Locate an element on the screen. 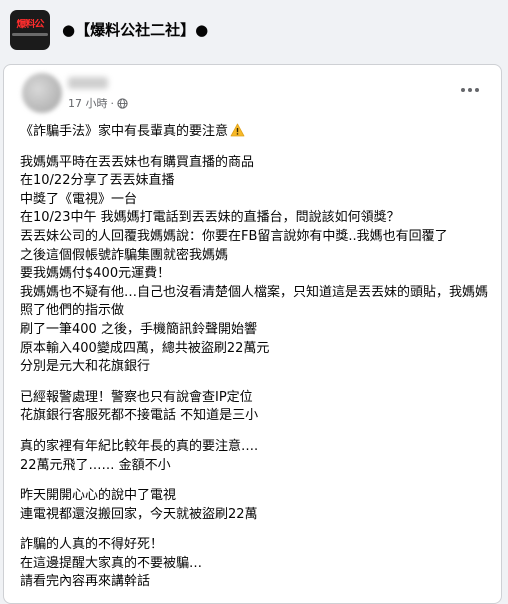 This screenshot has height=604, width=508. post-title-text: 《詐騙手法》家中有長輩真的要注意 is located at coordinates (124, 131).